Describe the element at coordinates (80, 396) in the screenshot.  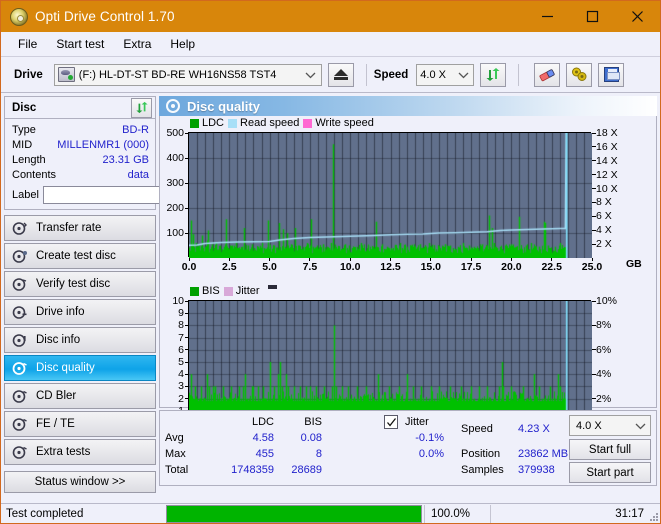
I see `sidebar-item-cd-bler: CD Bler` at that location.